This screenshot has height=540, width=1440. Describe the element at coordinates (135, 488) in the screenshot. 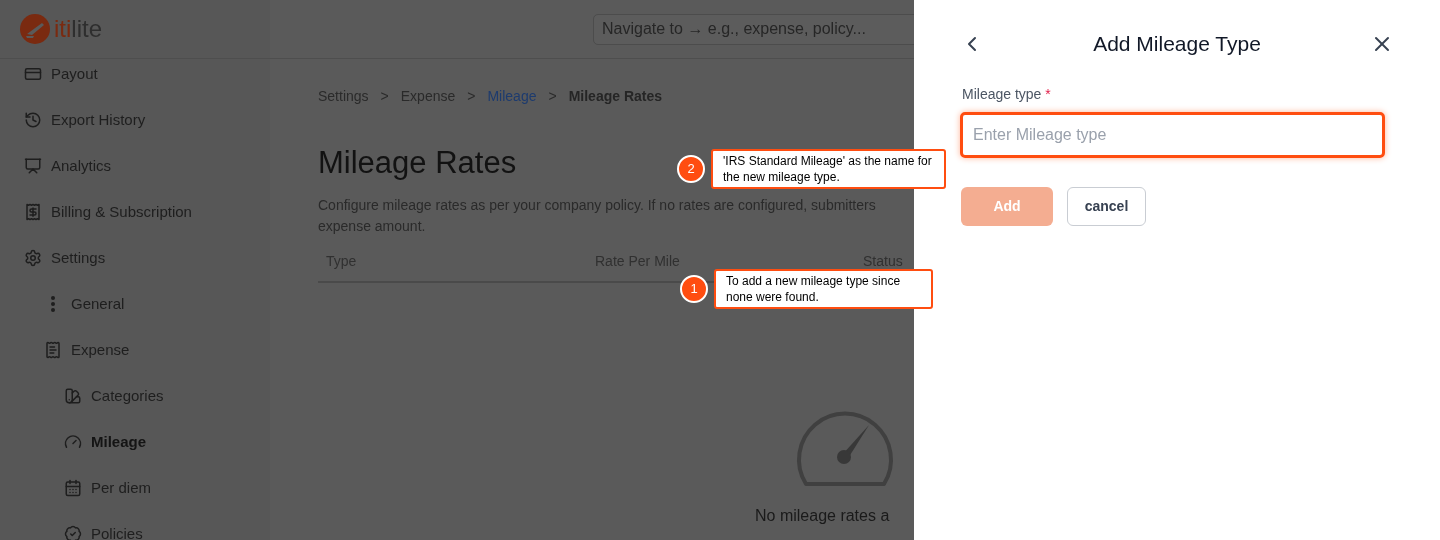

I see `sidebar-item: Per diem` at that location.